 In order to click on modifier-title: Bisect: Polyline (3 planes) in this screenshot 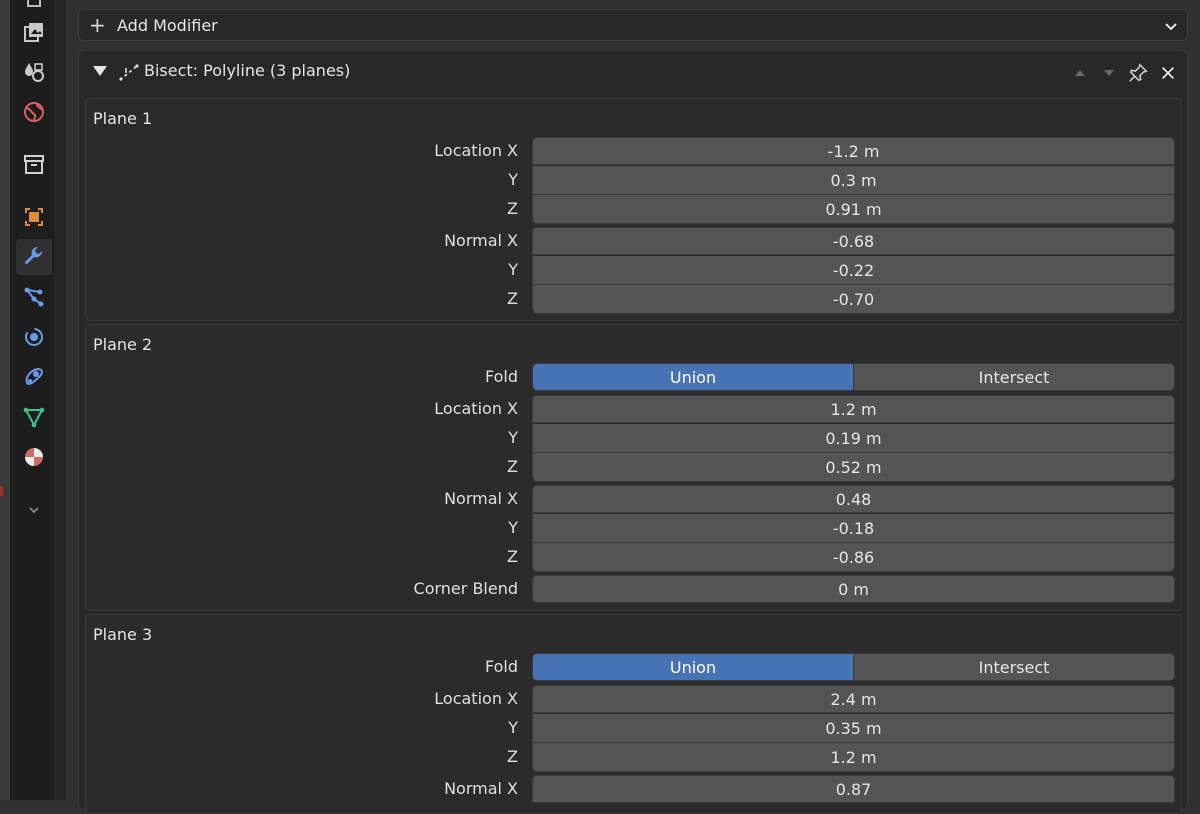, I will do `click(247, 70)`.